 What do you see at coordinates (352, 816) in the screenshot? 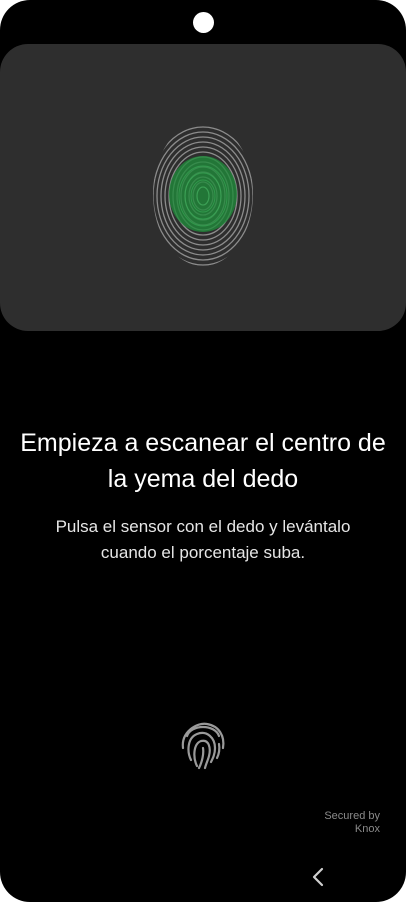
I see `secured-by-text: Secured by` at bounding box center [352, 816].